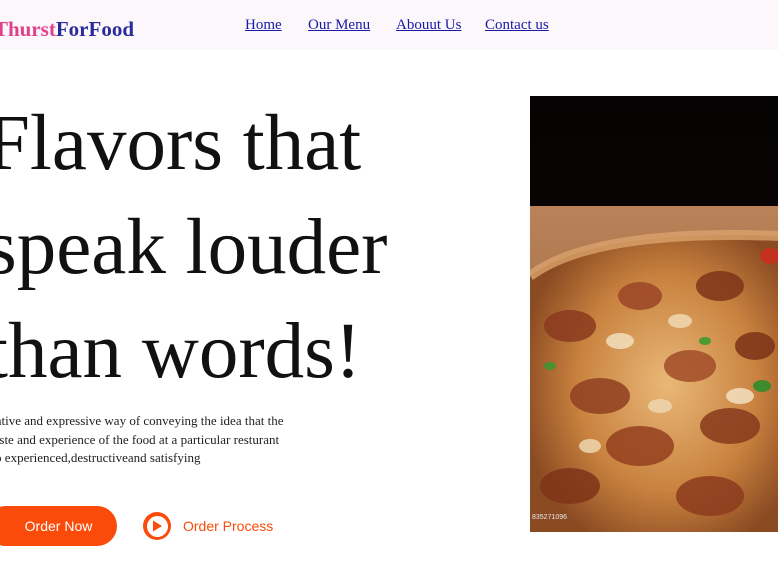 Image resolution: width=778 pixels, height=581 pixels. What do you see at coordinates (228, 526) in the screenshot?
I see `order-process-label: Order Process` at bounding box center [228, 526].